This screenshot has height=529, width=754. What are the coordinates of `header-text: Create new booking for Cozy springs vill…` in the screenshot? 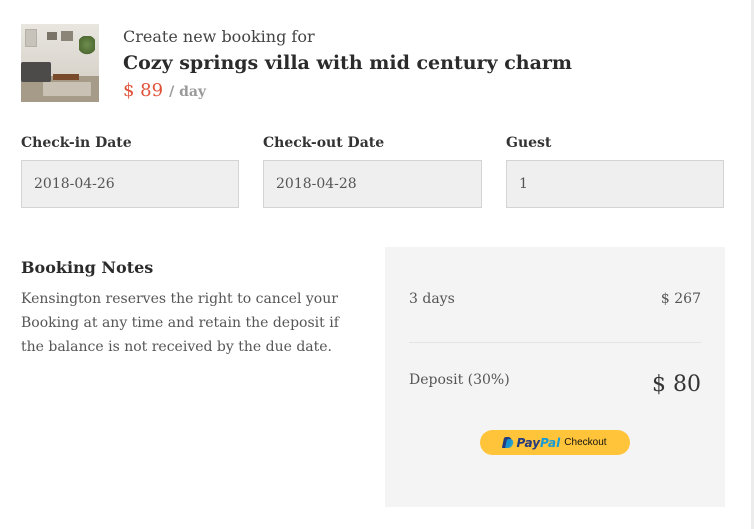 It's located at (347, 65).